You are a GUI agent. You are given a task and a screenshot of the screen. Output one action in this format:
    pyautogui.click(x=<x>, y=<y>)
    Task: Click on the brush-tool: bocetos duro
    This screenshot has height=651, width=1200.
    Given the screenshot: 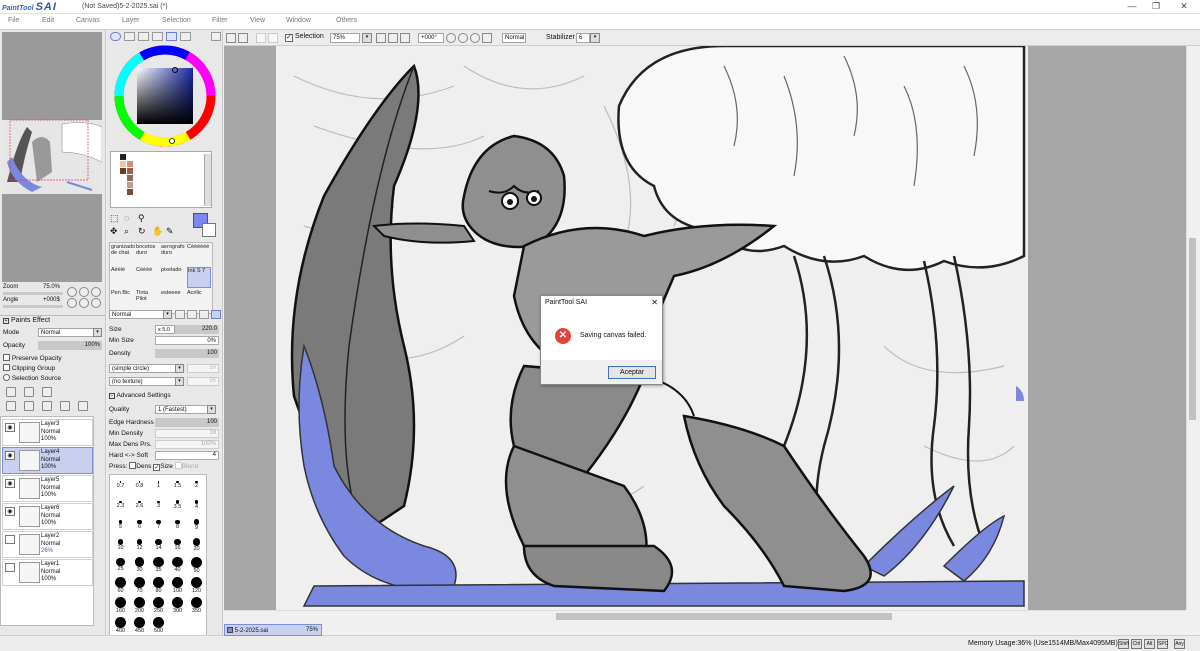 What is the action you would take?
    pyautogui.click(x=148, y=254)
    